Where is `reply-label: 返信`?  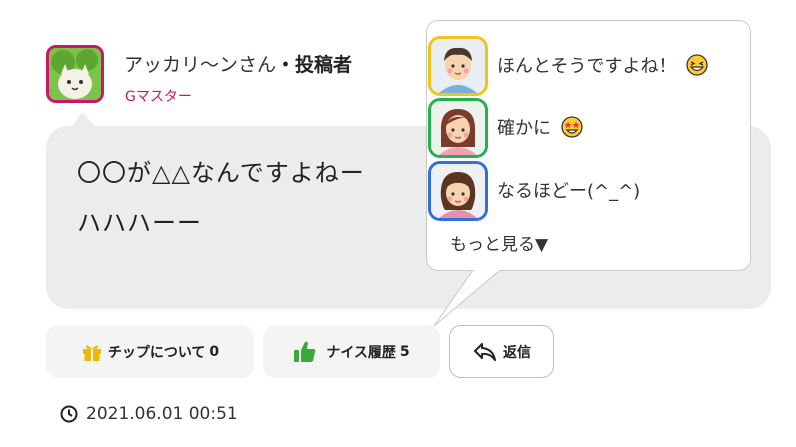 reply-label: 返信 is located at coordinates (517, 352).